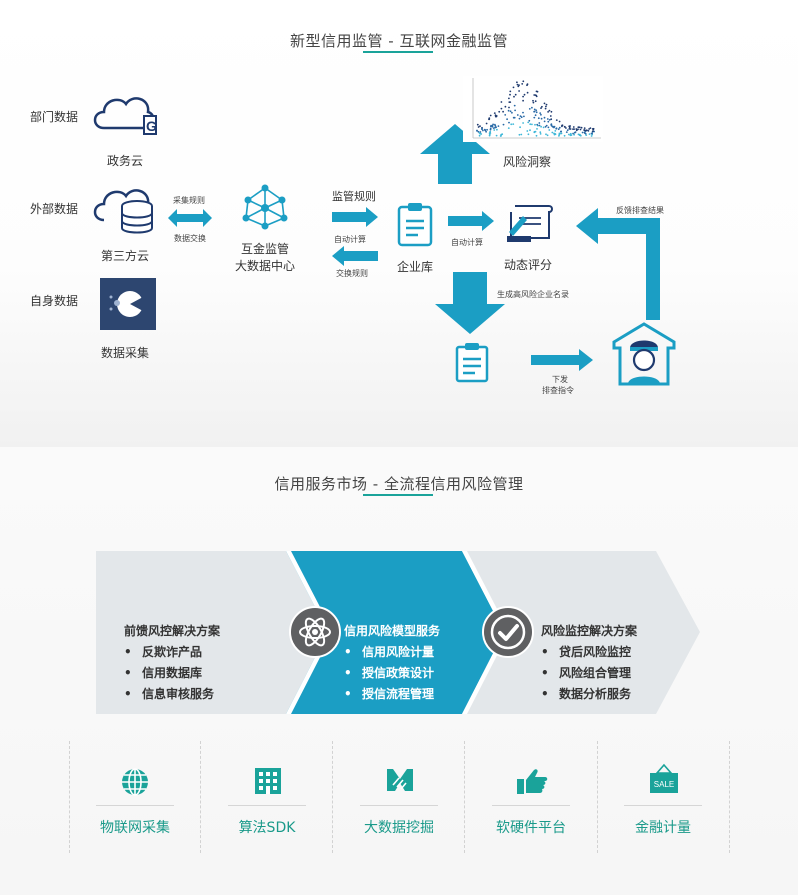  What do you see at coordinates (265, 249) in the screenshot?
I see `center-name-line1: 互金监管` at bounding box center [265, 249].